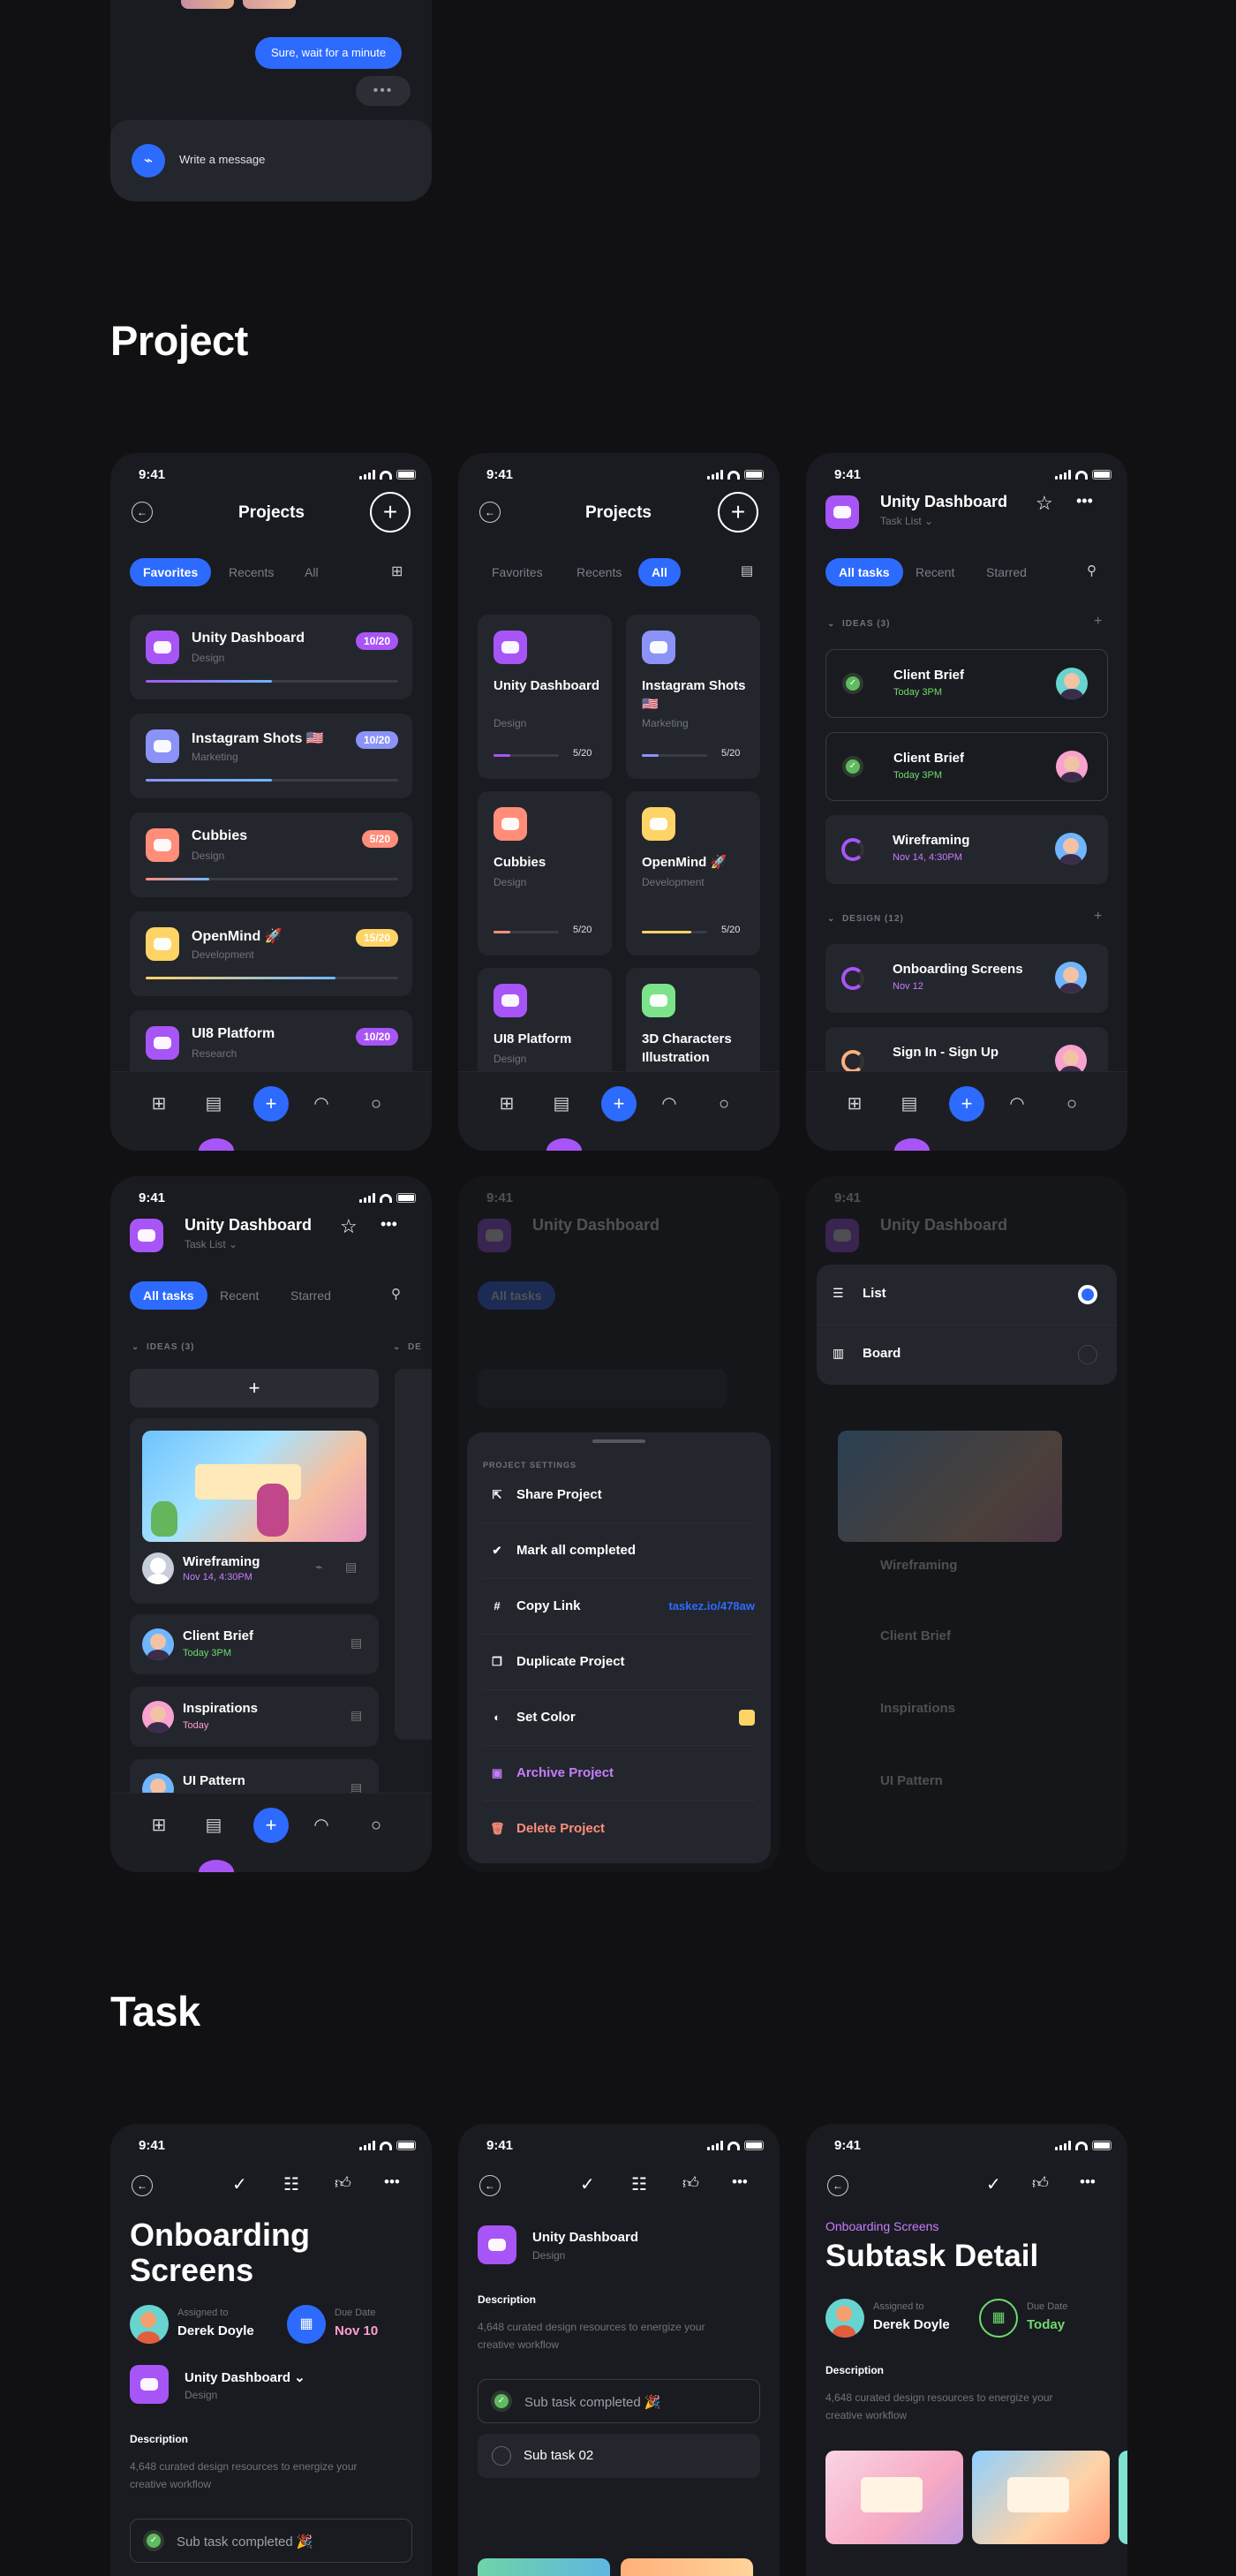 Image resolution: width=1236 pixels, height=2576 pixels. I want to click on subtask-item: Sub task 02, so click(619, 2456).